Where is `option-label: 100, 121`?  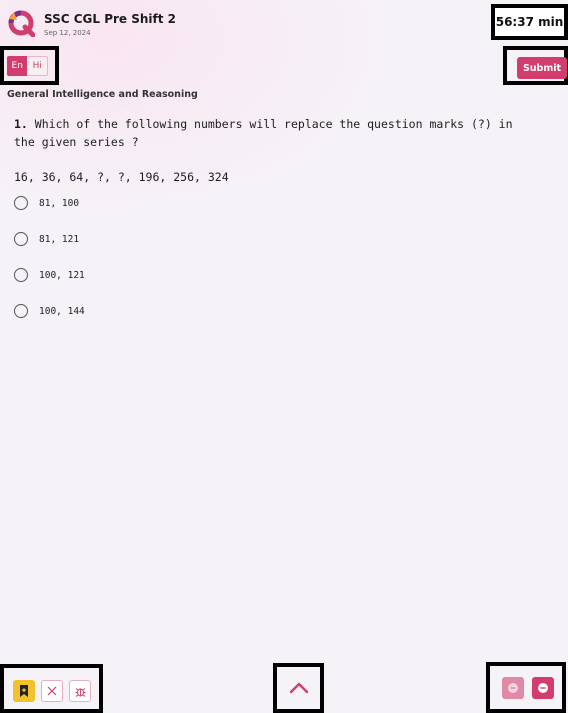 option-label: 100, 121 is located at coordinates (62, 275).